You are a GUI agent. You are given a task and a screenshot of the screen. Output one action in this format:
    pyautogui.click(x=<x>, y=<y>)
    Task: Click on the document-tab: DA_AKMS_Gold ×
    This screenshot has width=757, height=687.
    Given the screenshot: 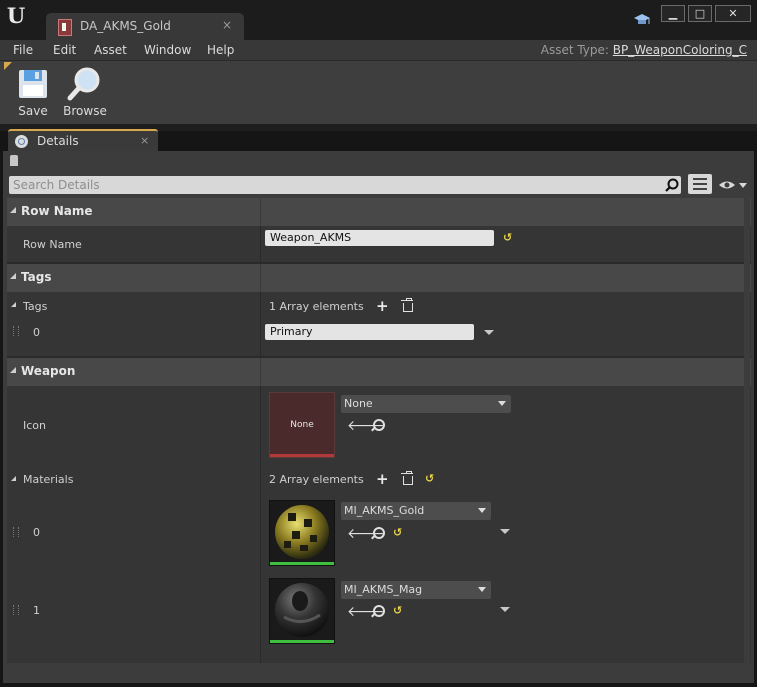 What is the action you would take?
    pyautogui.click(x=145, y=26)
    